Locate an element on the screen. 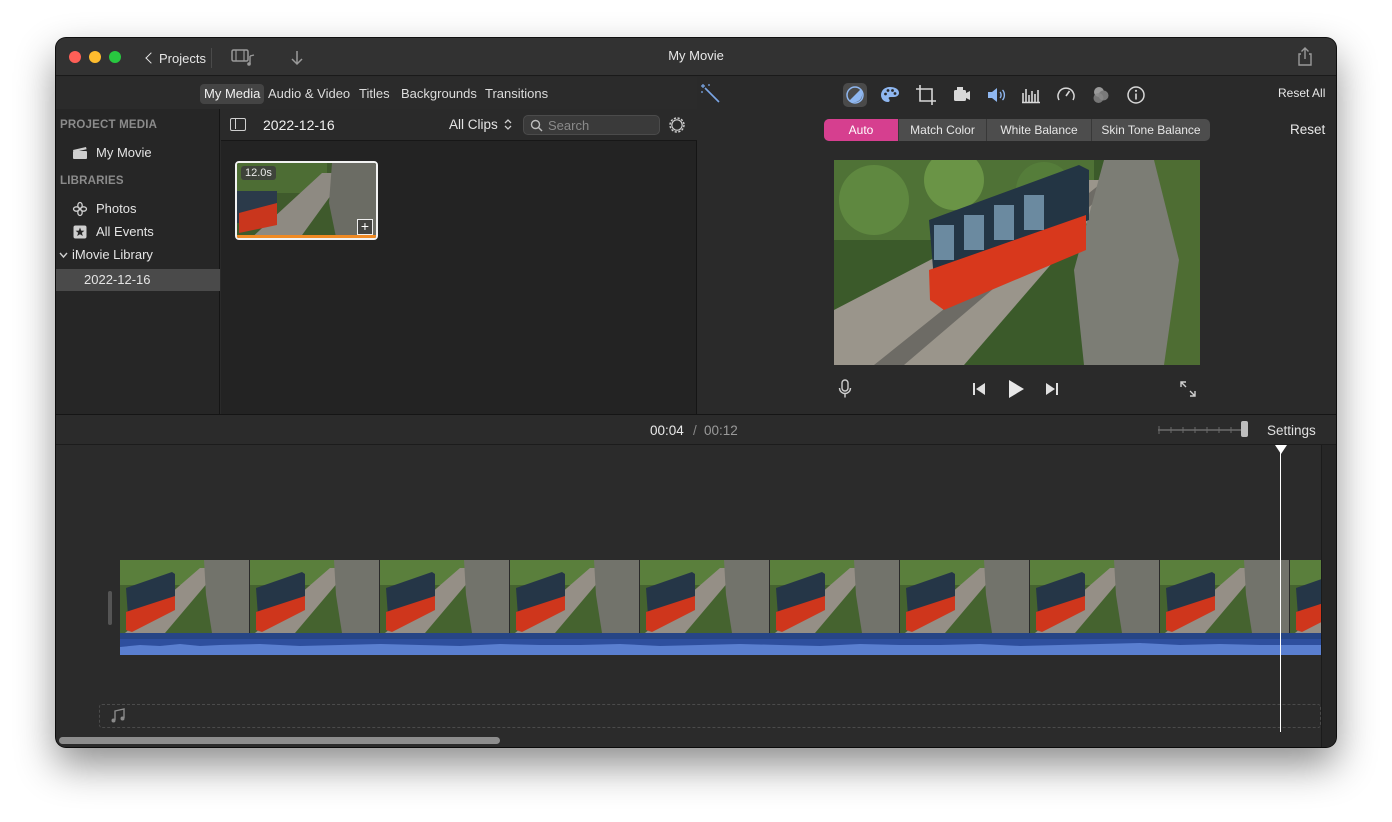 This screenshot has width=1392, height=822. media-clip-thumbnail: 12.0s + is located at coordinates (306, 200).